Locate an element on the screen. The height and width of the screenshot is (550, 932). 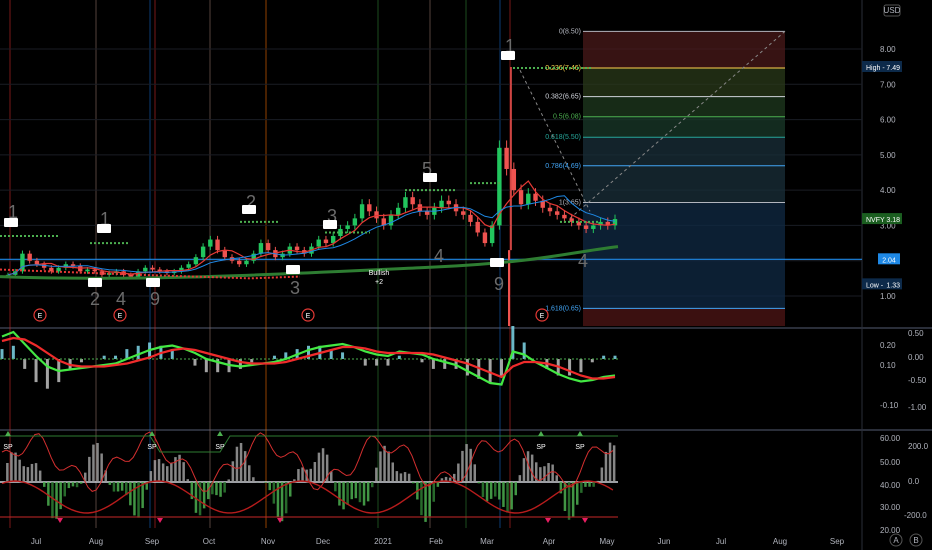
time-axis-tick: Mar is located at coordinates (487, 541).